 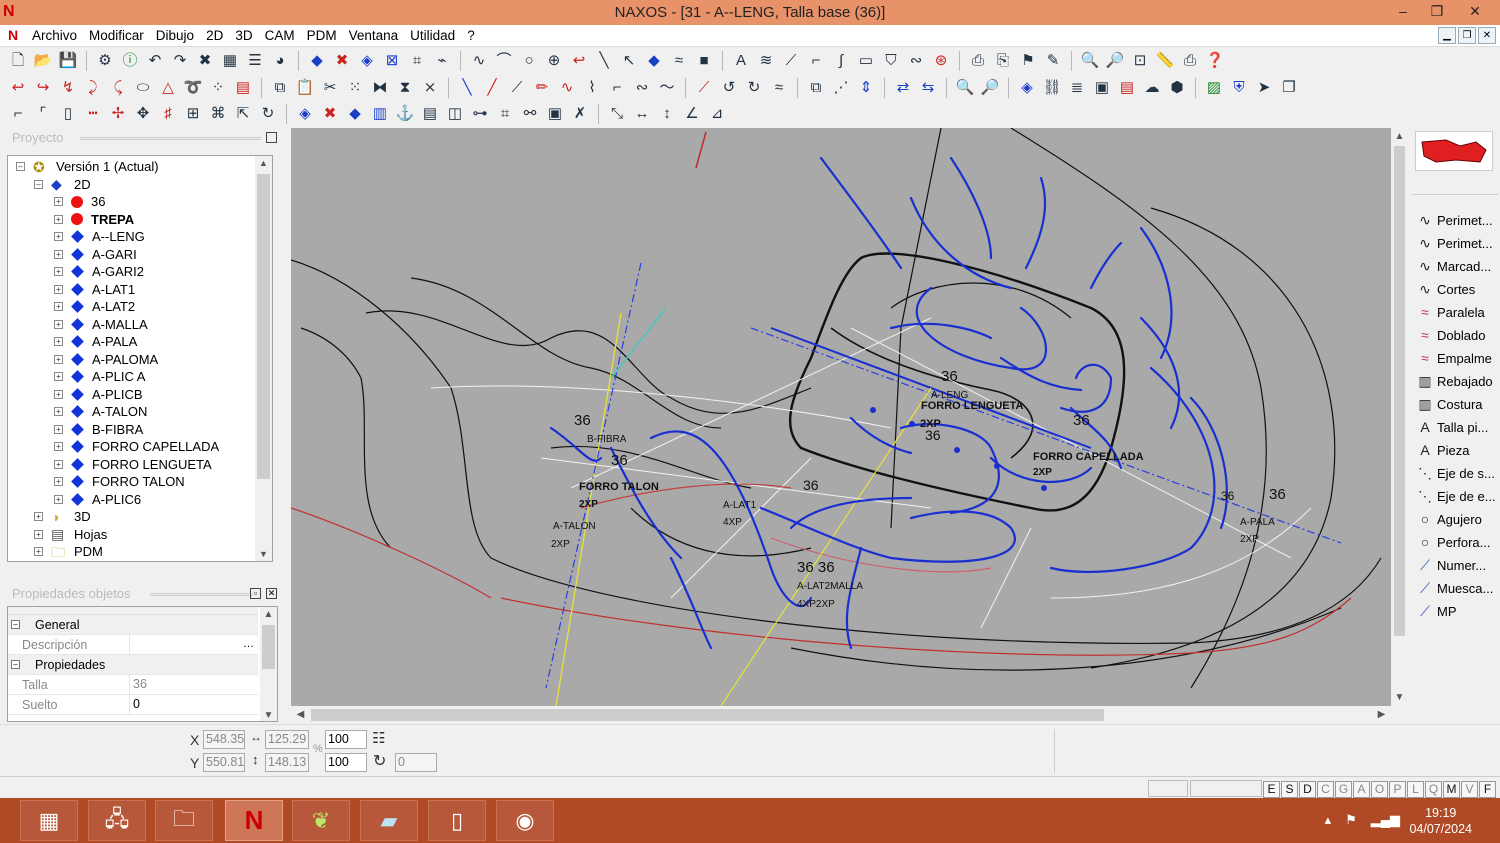 What do you see at coordinates (604, 61) in the screenshot?
I see `line-icon: ╲` at bounding box center [604, 61].